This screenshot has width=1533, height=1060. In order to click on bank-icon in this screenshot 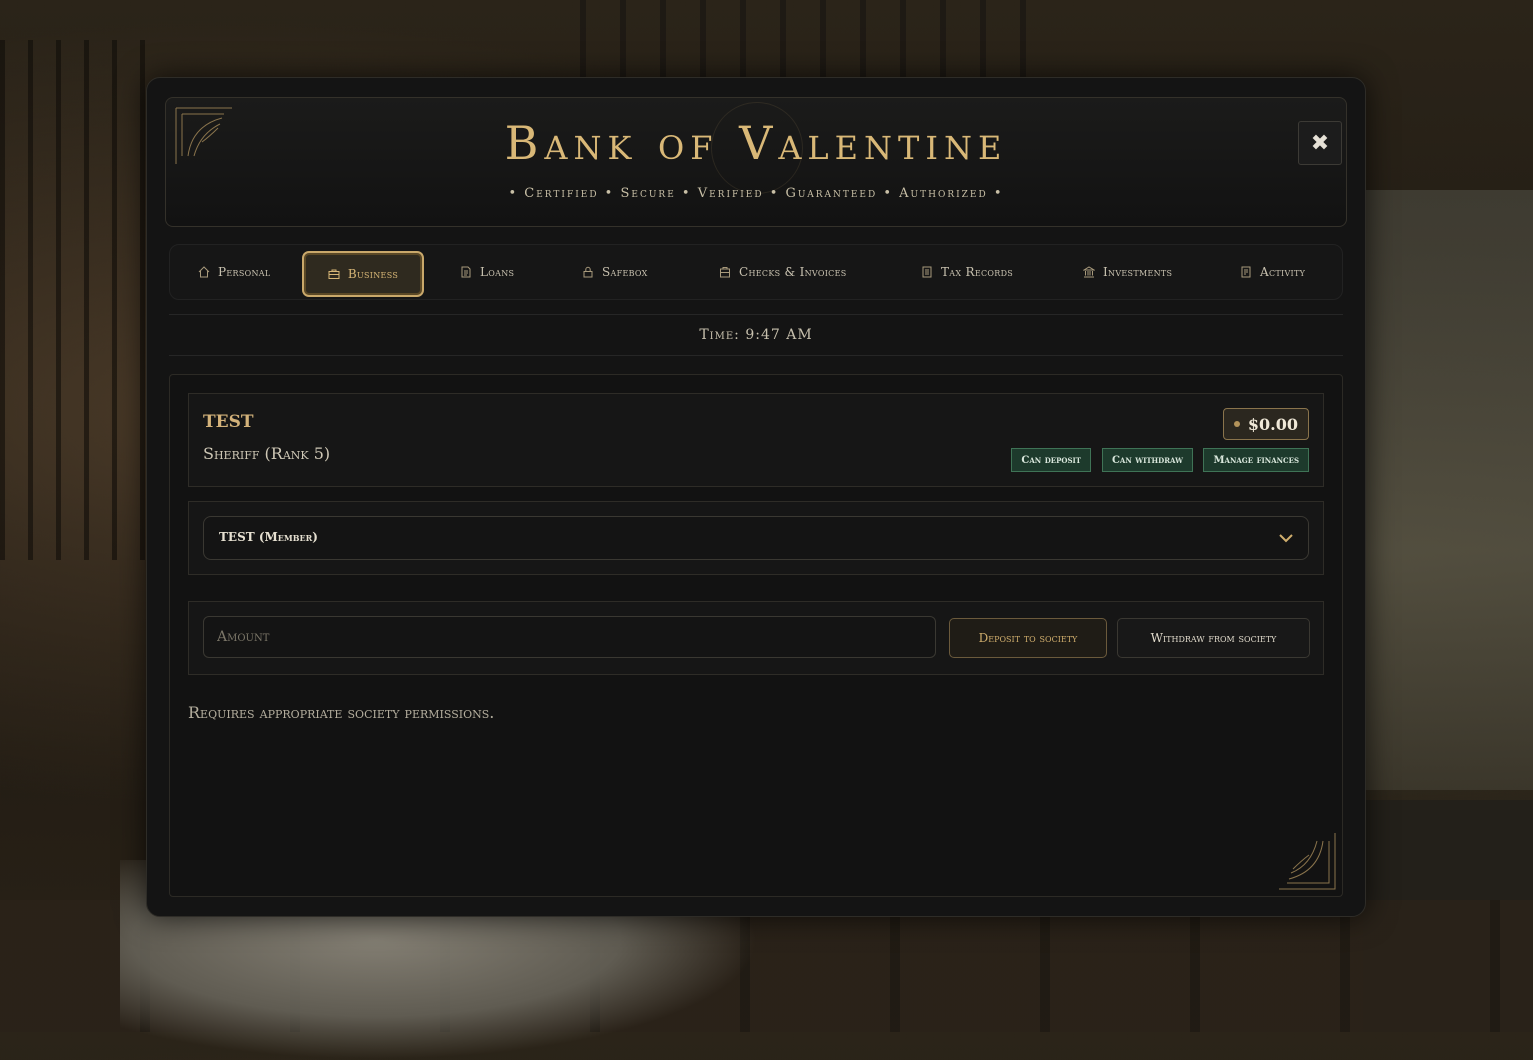, I will do `click(1089, 272)`.